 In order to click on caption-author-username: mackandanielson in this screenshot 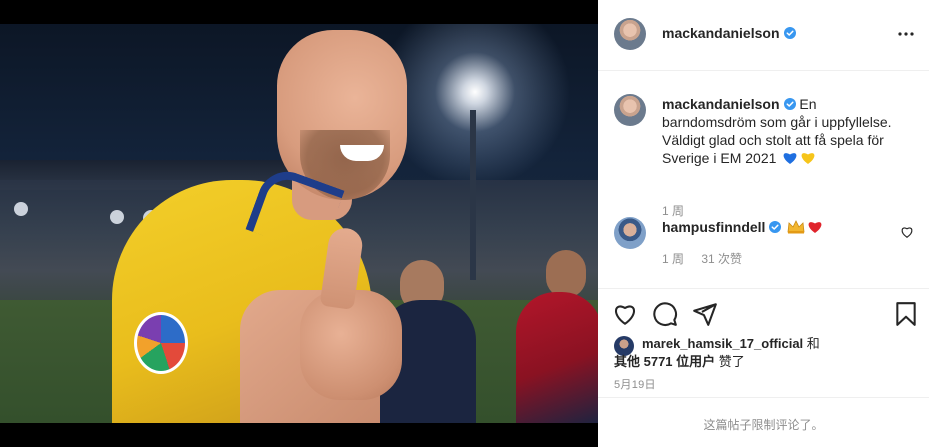, I will do `click(721, 104)`.